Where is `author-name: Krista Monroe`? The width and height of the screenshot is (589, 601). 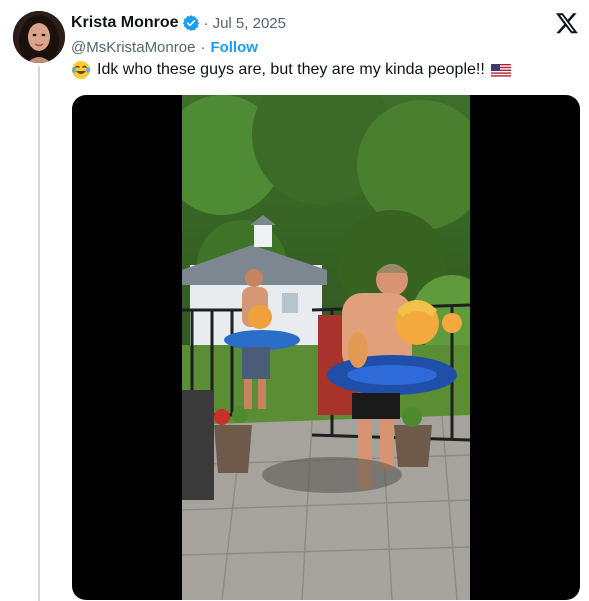 author-name: Krista Monroe is located at coordinates (125, 23).